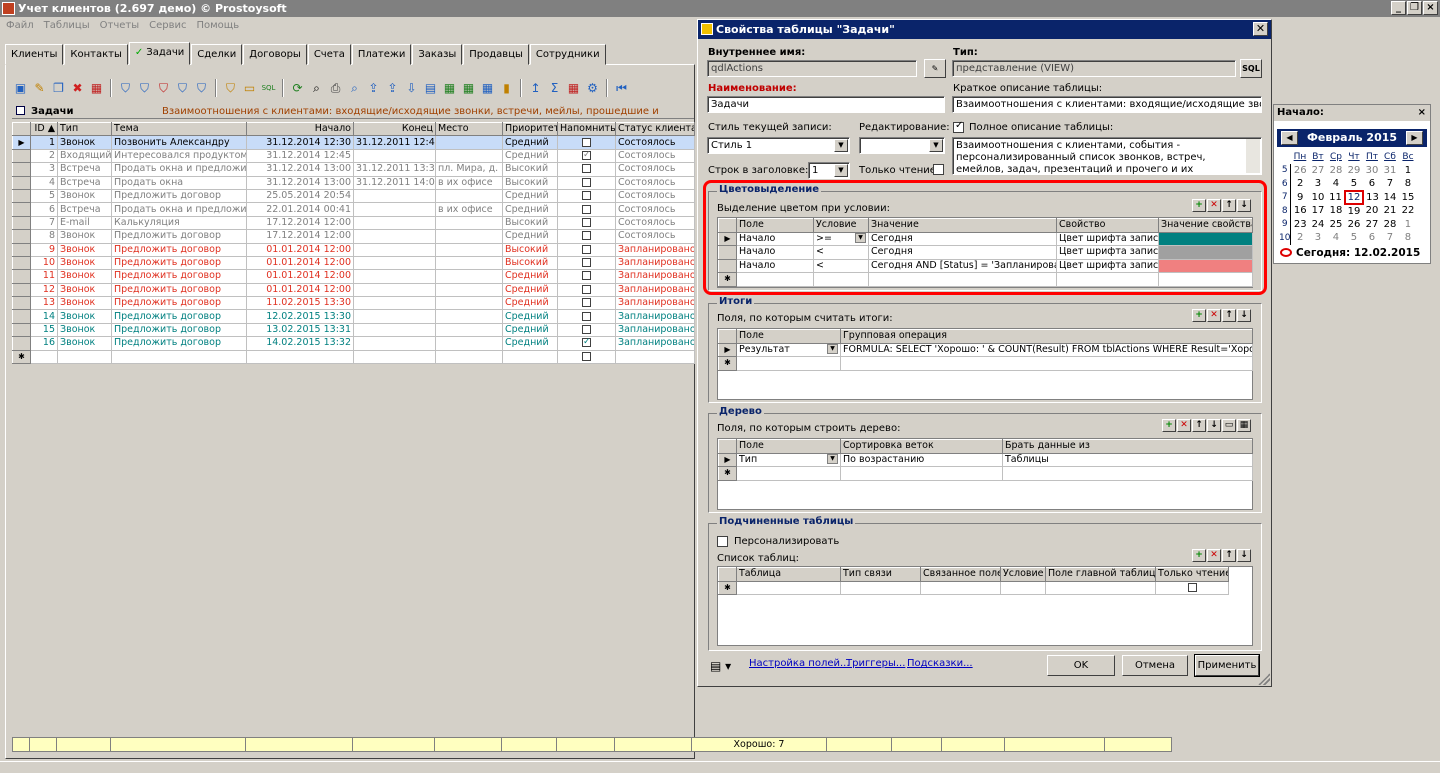  What do you see at coordinates (1094, 68) in the screenshot?
I see `type-field: представление (VIEW)` at bounding box center [1094, 68].